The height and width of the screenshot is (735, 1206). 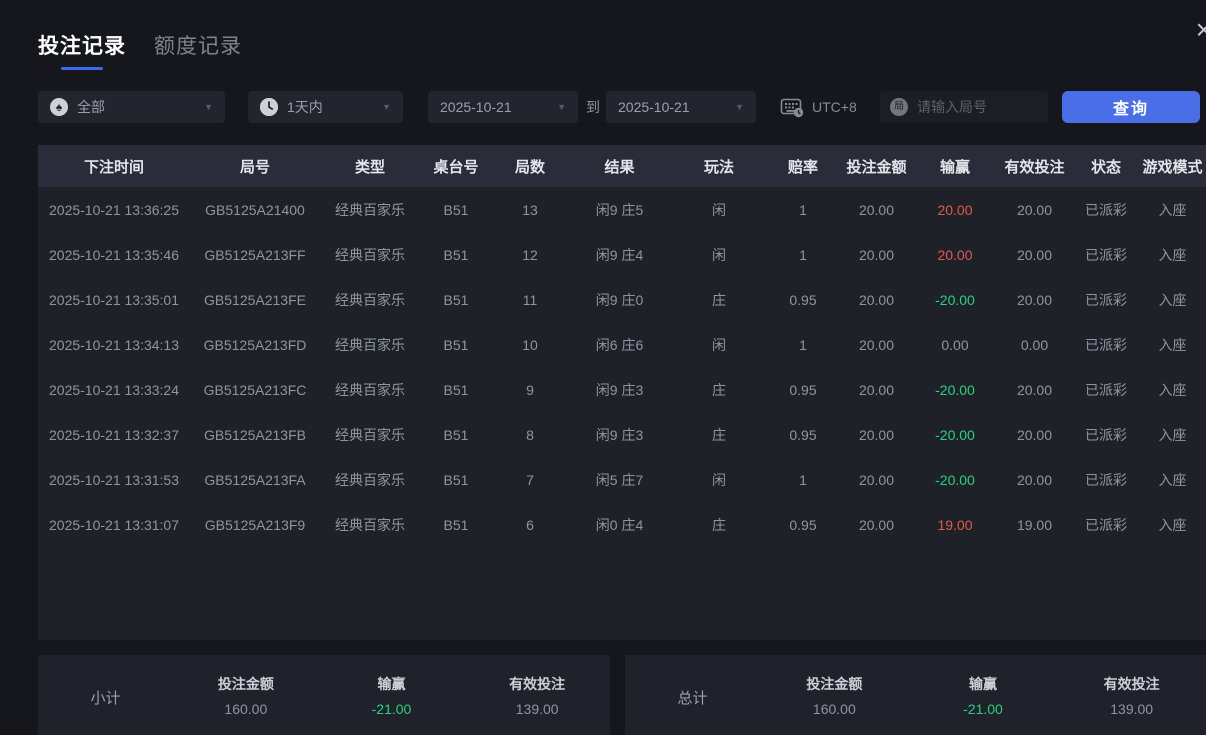 What do you see at coordinates (59, 107) in the screenshot?
I see `spade-icon: ♠` at bounding box center [59, 107].